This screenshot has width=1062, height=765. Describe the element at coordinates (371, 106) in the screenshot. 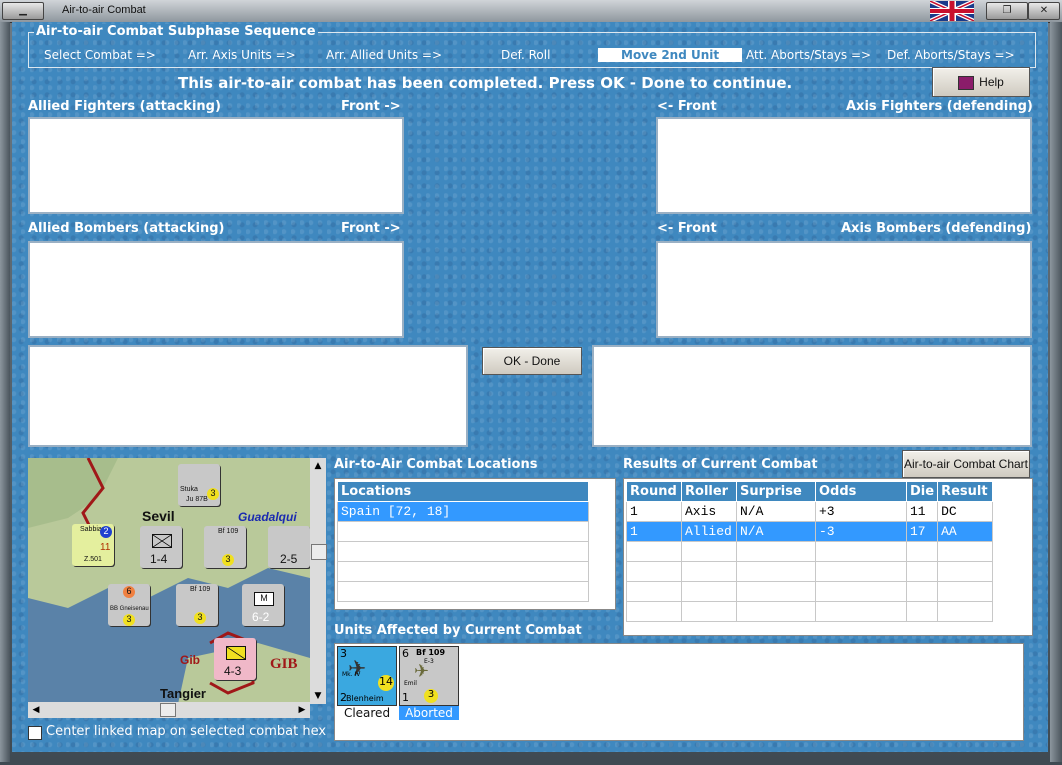

I see `allied-fighters-front-label: Front ->` at that location.